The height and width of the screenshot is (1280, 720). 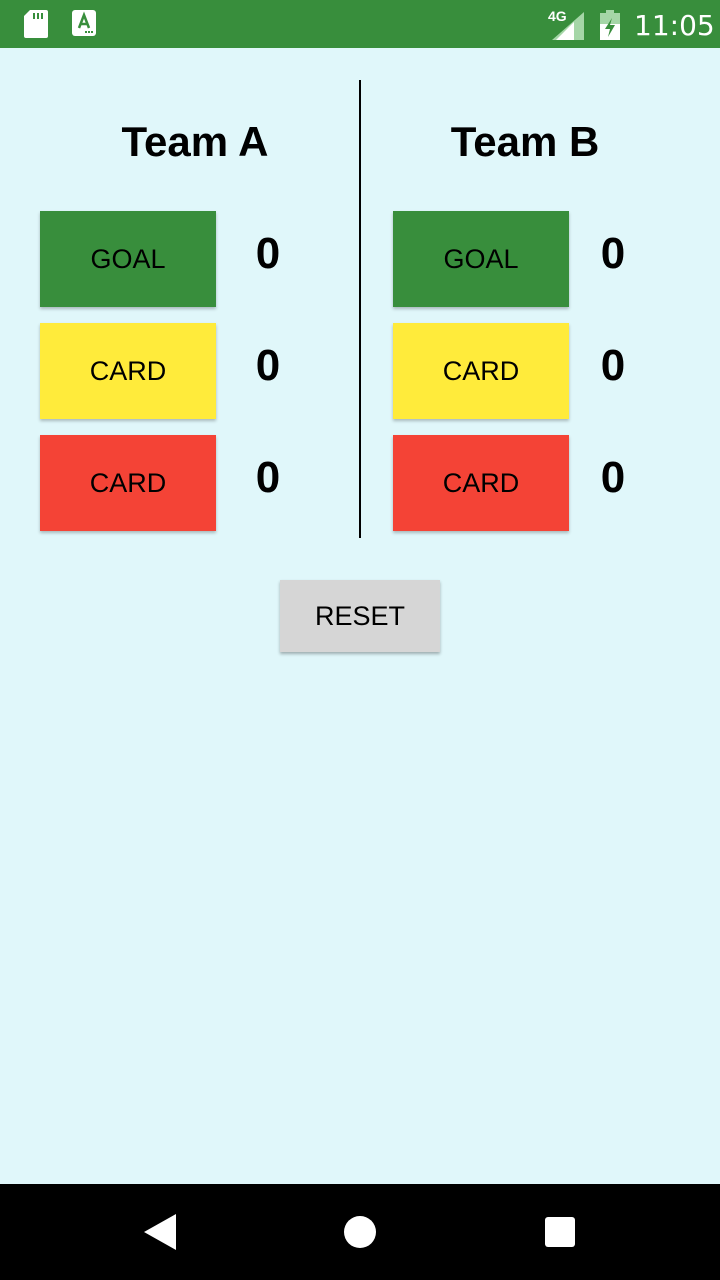 I want to click on team-a-goal-button: GOAL, so click(x=128, y=259).